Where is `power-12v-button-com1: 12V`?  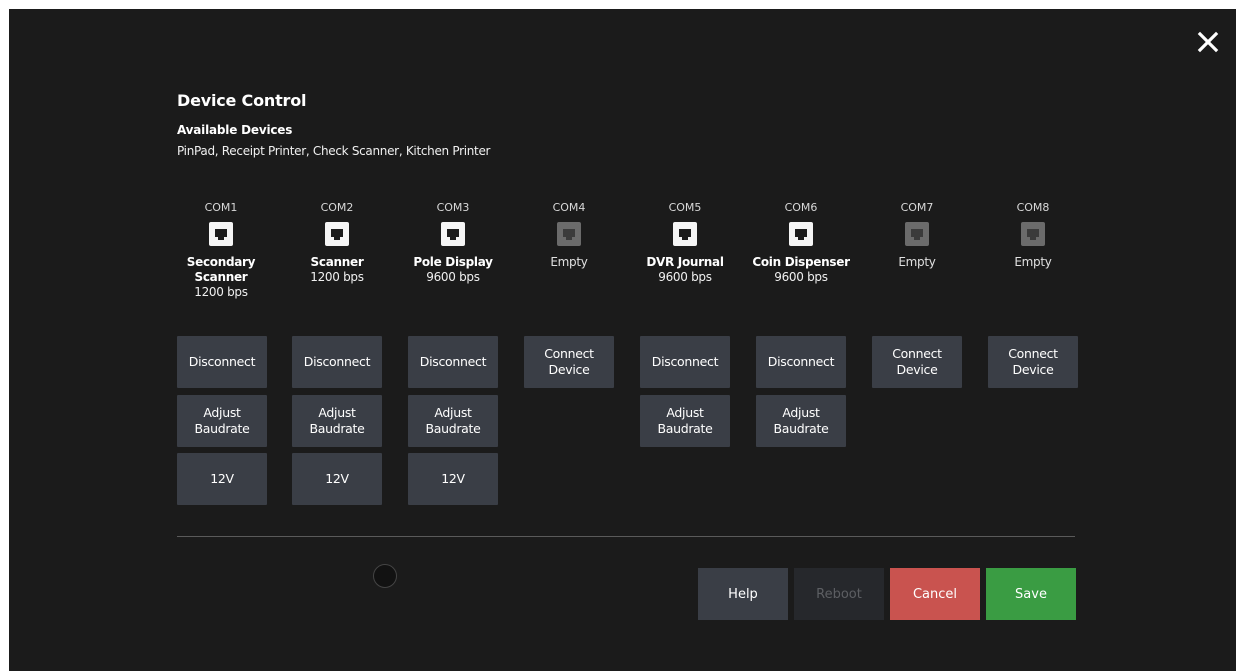
power-12v-button-com1: 12V is located at coordinates (222, 479).